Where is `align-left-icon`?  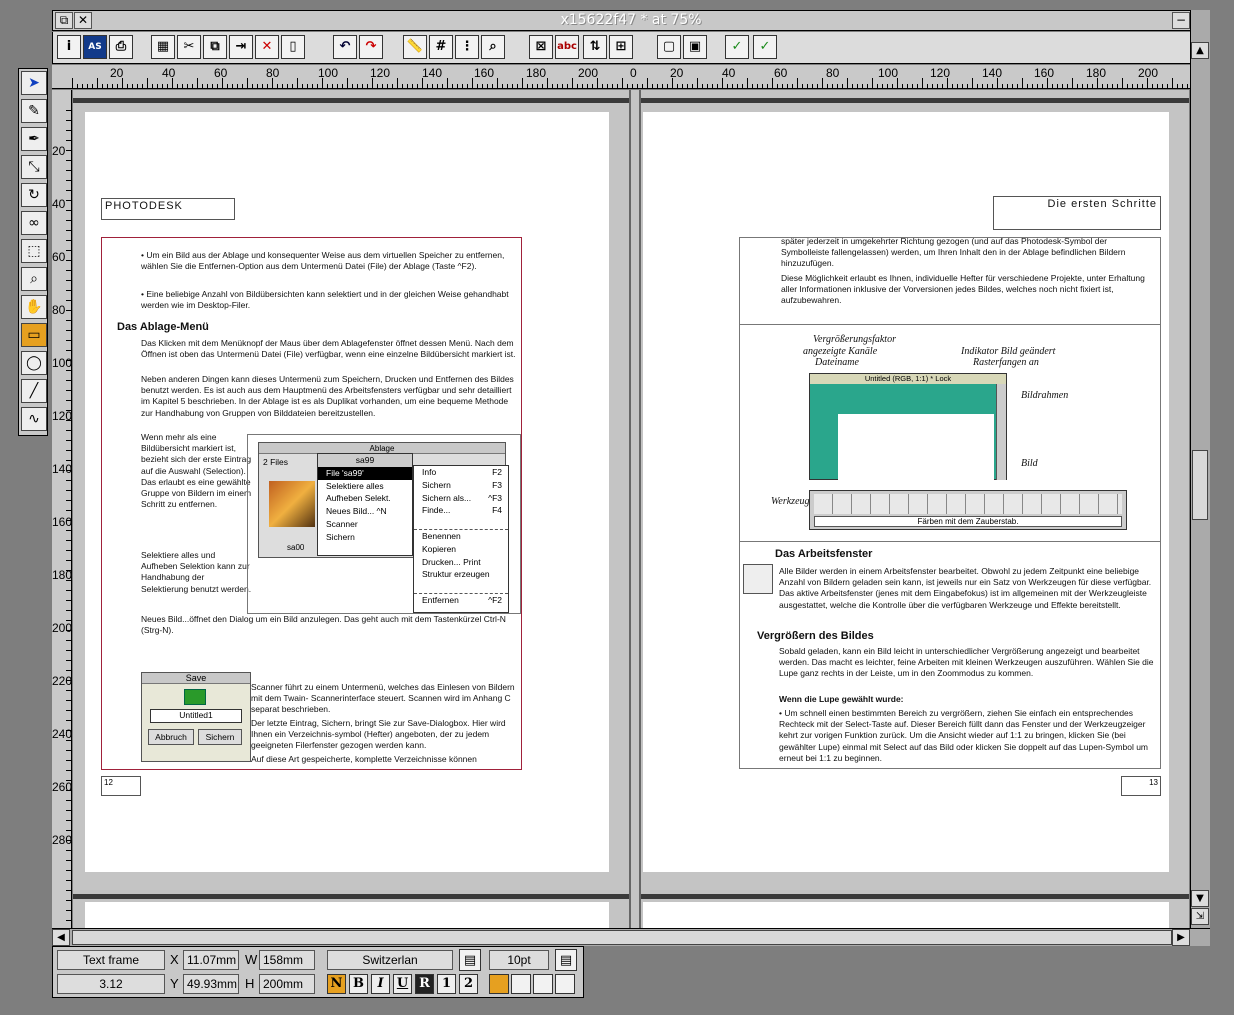 align-left-icon is located at coordinates (499, 984).